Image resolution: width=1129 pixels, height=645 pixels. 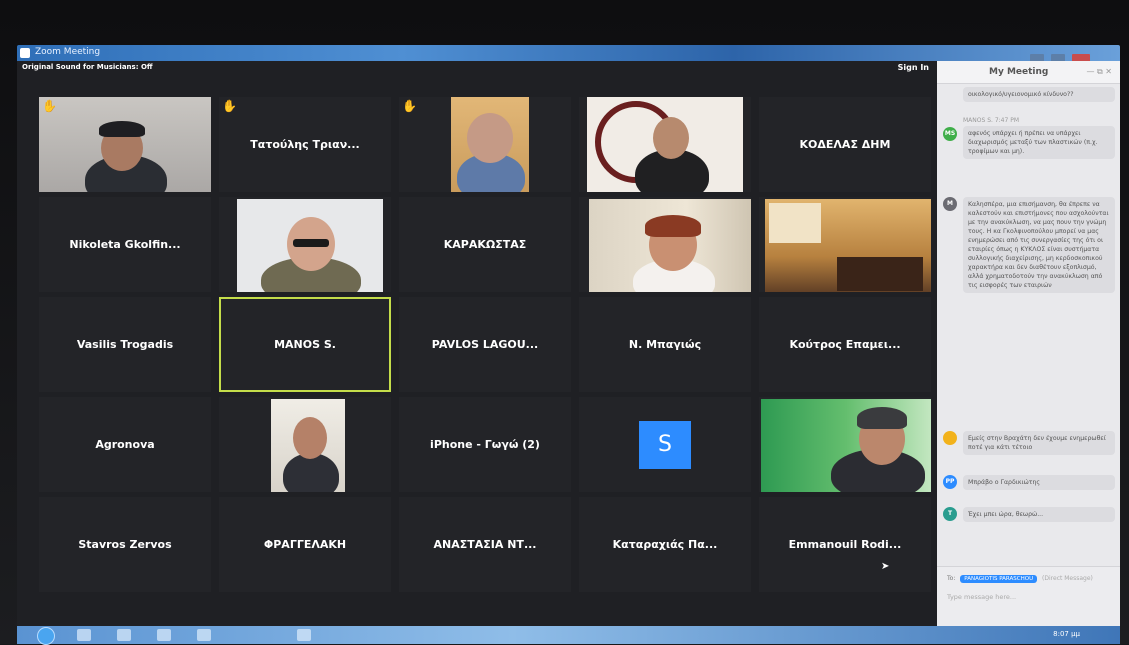 I want to click on original-sound-toggle: Original Sound for Musicians: Off, so click(x=87, y=67).